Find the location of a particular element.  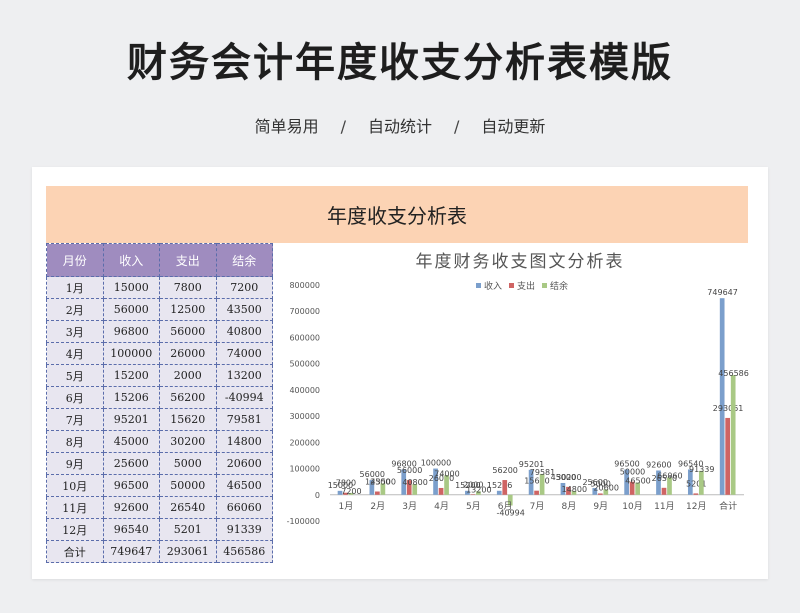

data-label: 74000 is located at coordinates (446, 473).